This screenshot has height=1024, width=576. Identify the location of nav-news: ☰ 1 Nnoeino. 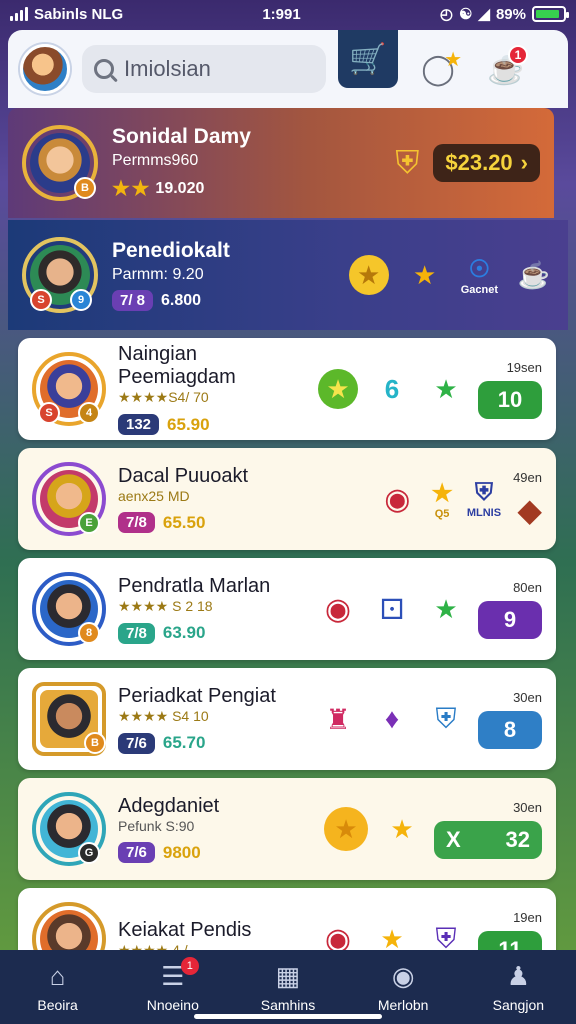
(173, 985).